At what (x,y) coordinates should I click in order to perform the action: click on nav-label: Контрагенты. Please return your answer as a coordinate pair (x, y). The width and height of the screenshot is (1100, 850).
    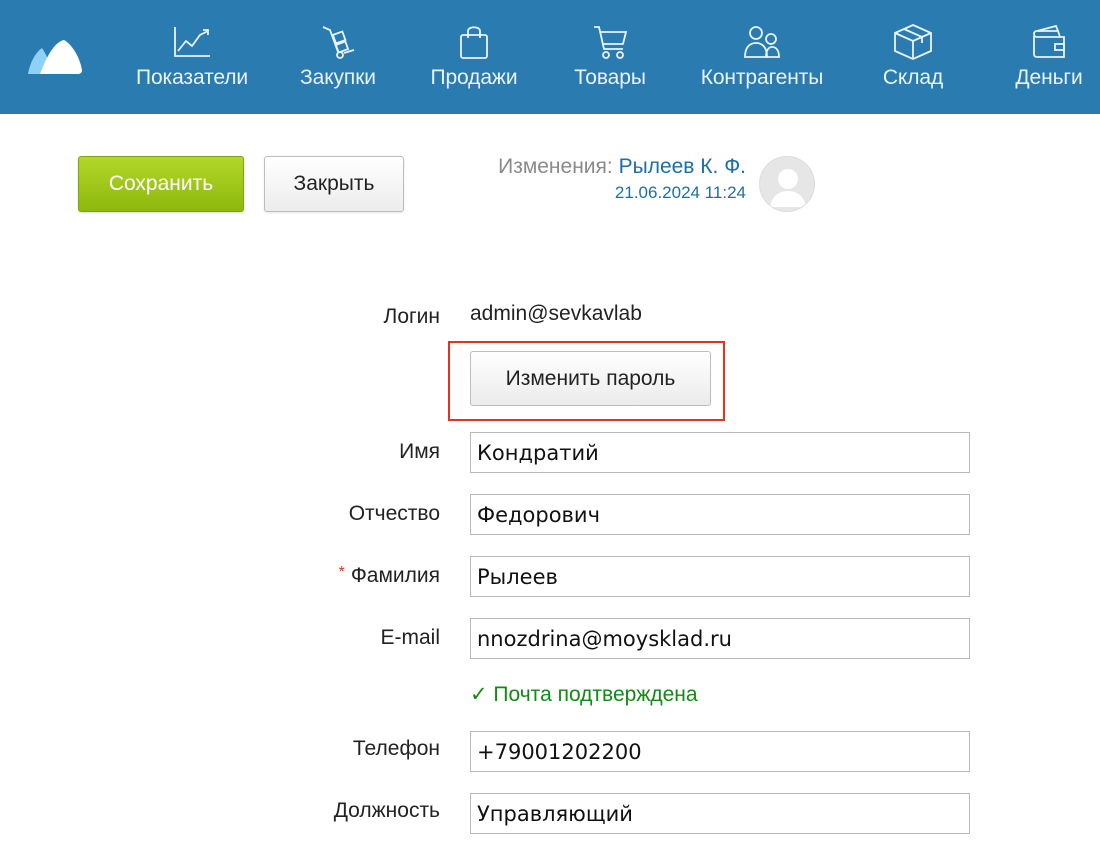
    Looking at the image, I should click on (762, 77).